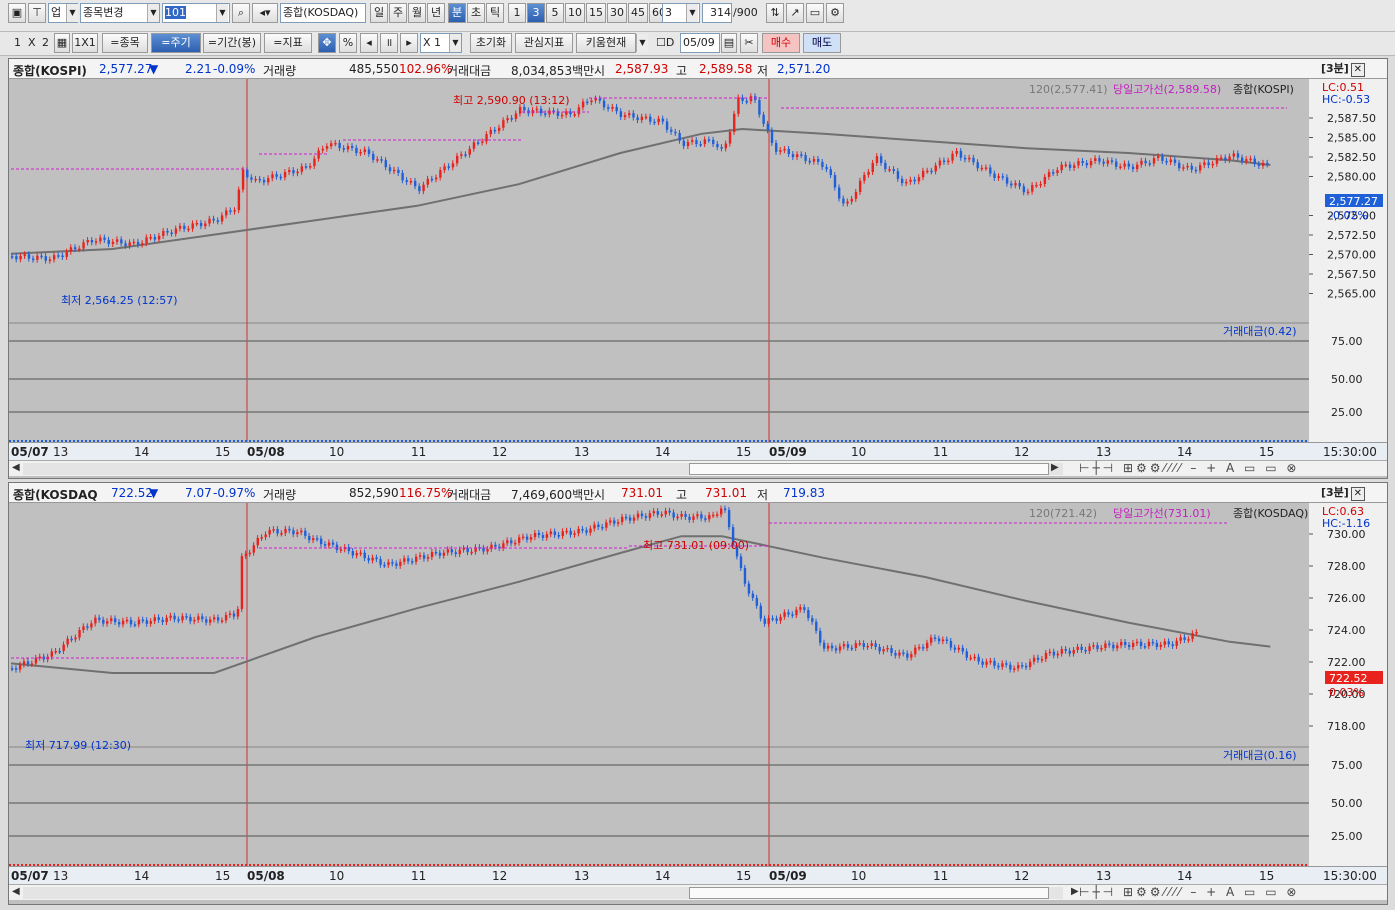 The height and width of the screenshot is (910, 1395). I want to click on crosshair-icon: ✥, so click(327, 43).